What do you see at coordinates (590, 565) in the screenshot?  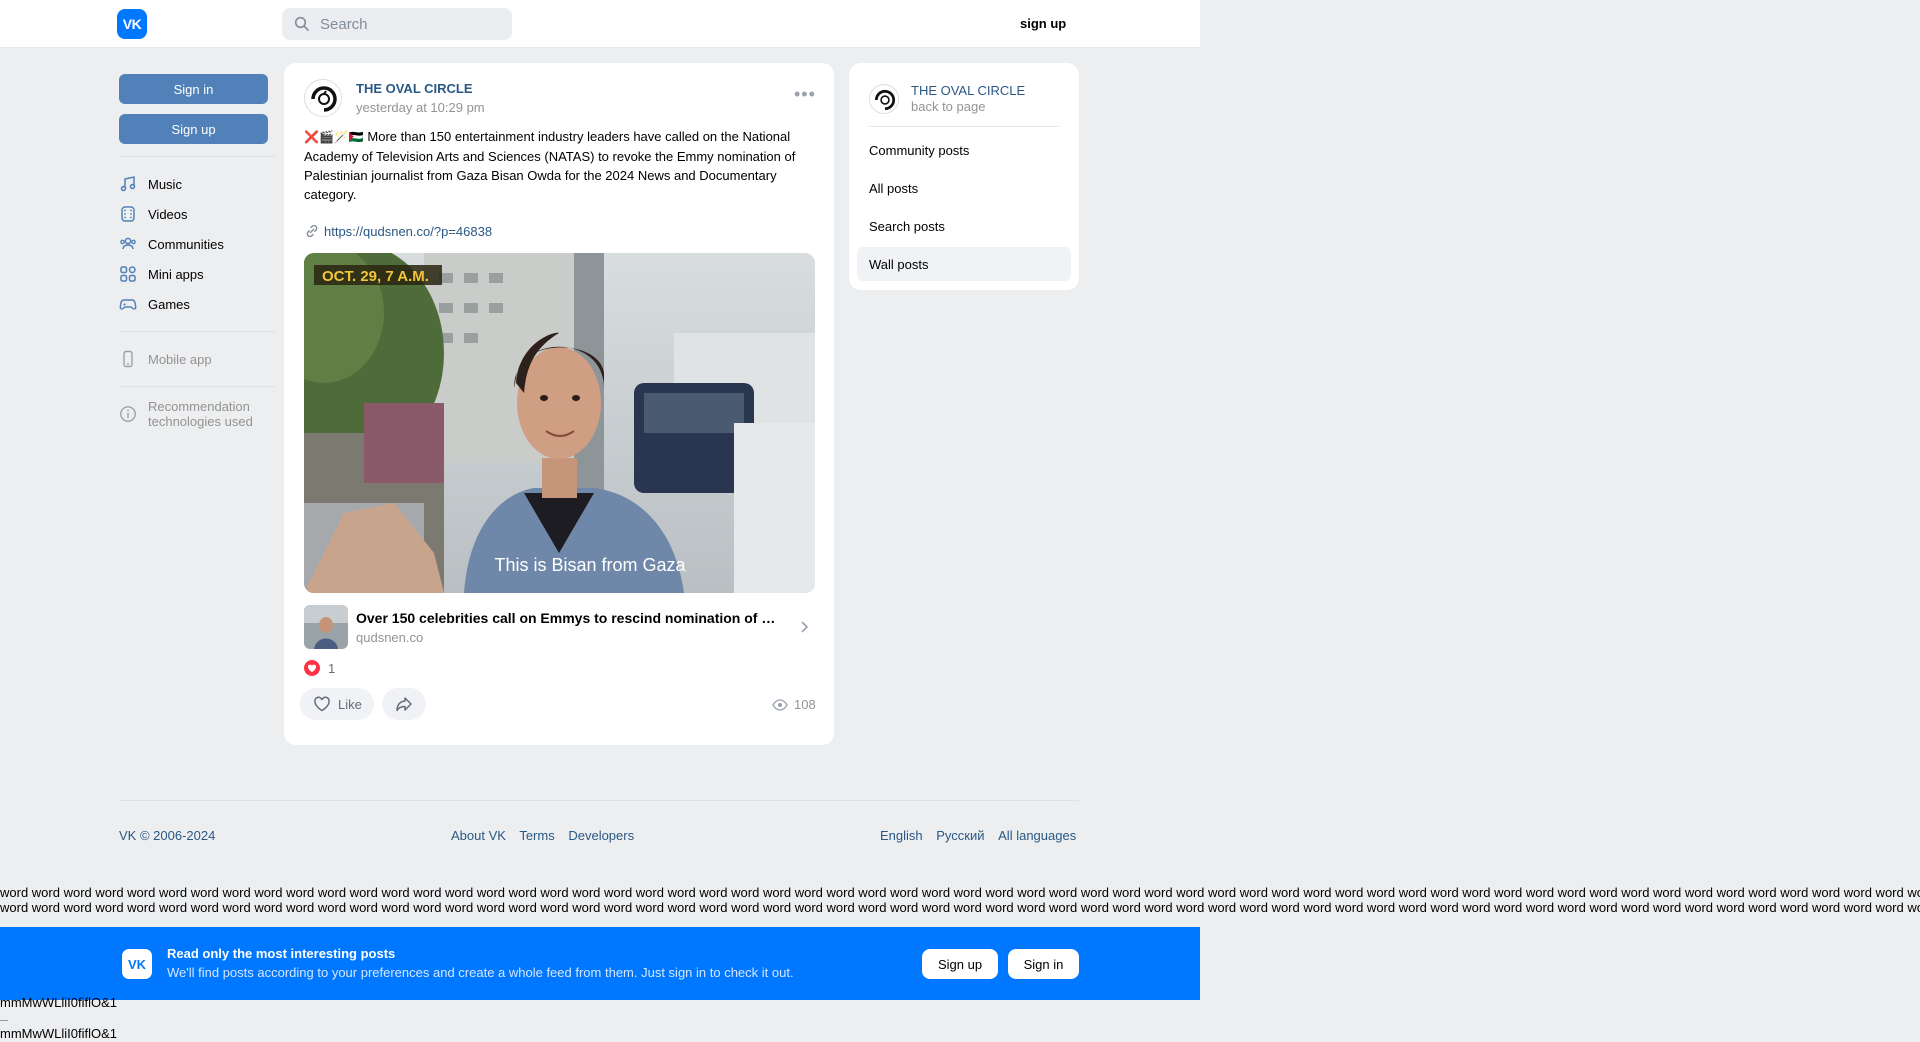 I see `video-caption: This is Bisan from Gaza` at bounding box center [590, 565].